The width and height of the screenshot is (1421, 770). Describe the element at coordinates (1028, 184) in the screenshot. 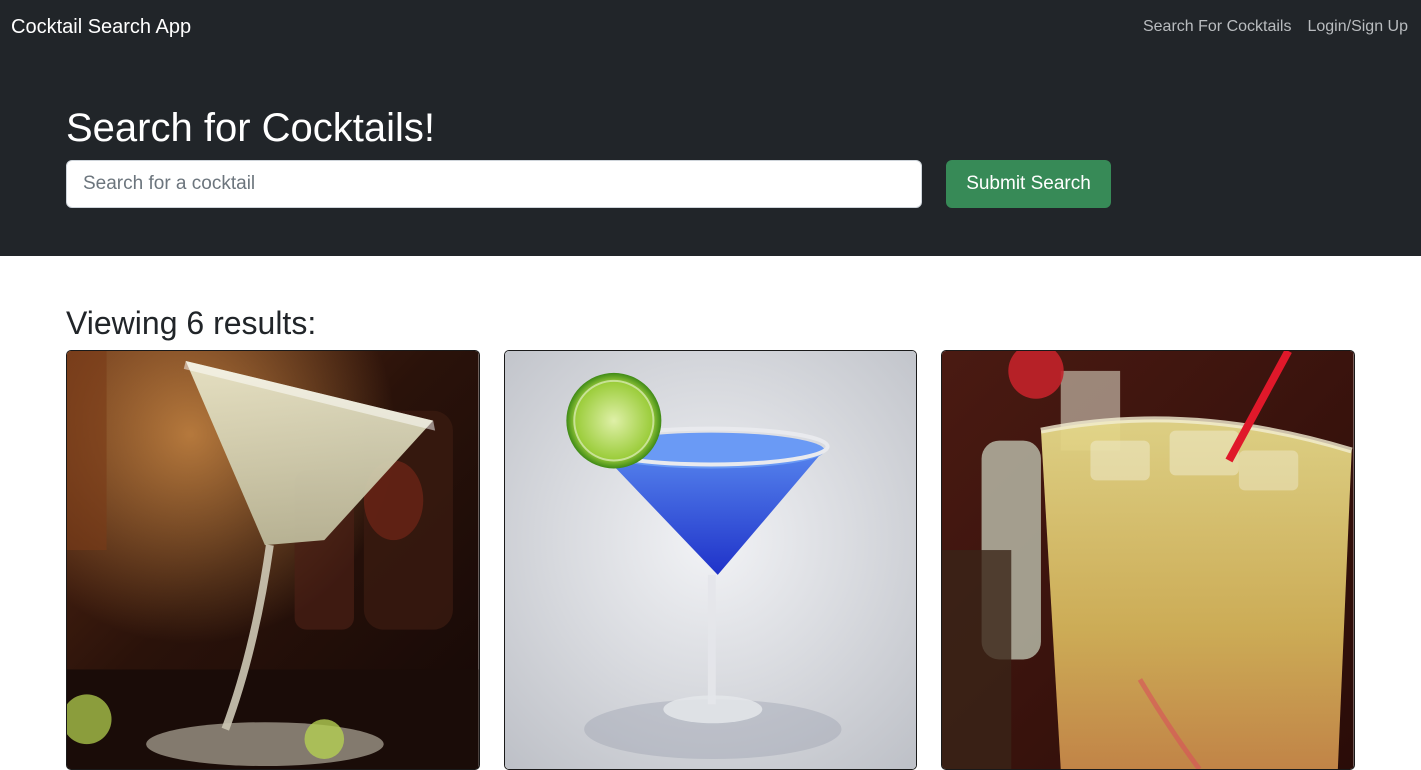

I see `submit-search-button: Submit Search` at that location.